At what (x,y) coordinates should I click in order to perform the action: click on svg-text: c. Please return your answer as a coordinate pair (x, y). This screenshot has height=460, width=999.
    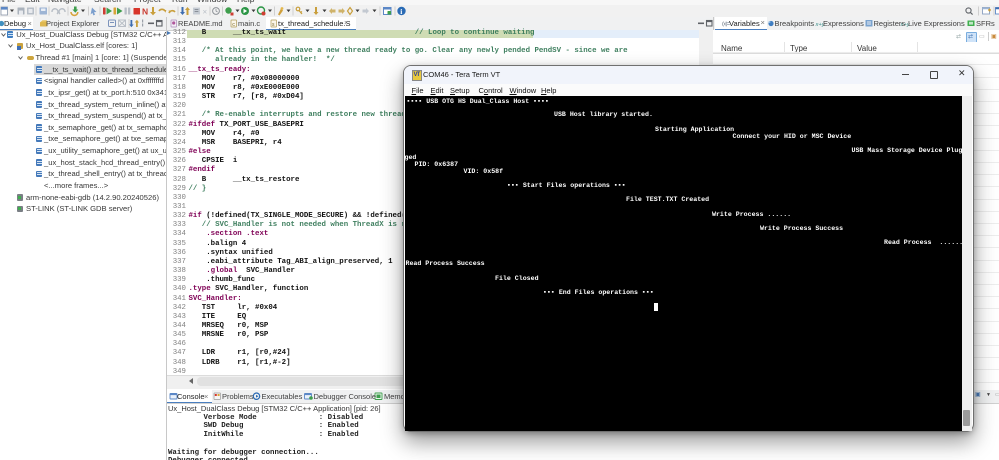
    Looking at the image, I should click on (233, 25).